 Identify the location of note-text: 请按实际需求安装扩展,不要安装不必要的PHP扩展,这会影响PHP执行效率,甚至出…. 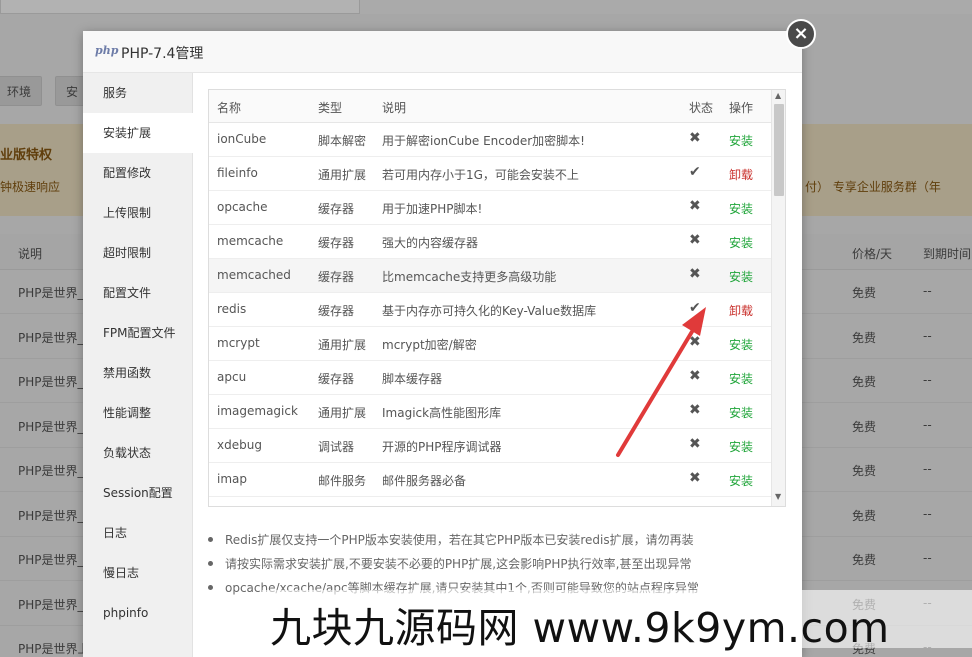
(458, 564).